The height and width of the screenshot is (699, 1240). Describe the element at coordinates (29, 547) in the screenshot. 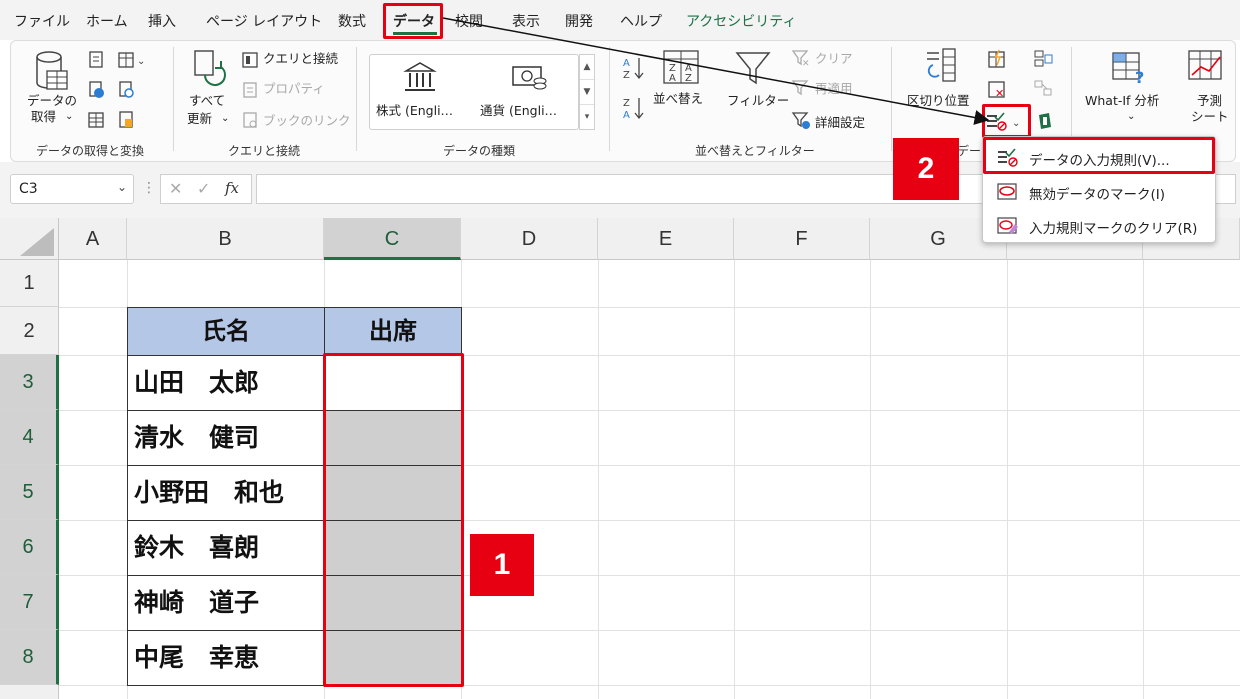

I see `row-header-6: 6` at that location.